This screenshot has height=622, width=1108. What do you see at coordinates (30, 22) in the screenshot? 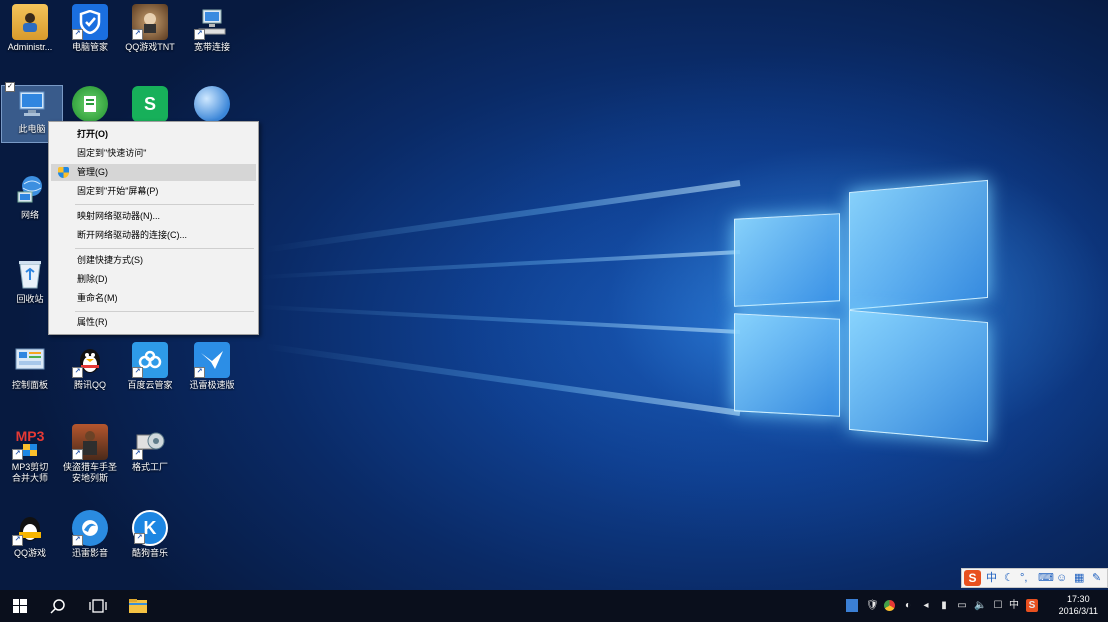
I see `user-folder-icon` at bounding box center [30, 22].